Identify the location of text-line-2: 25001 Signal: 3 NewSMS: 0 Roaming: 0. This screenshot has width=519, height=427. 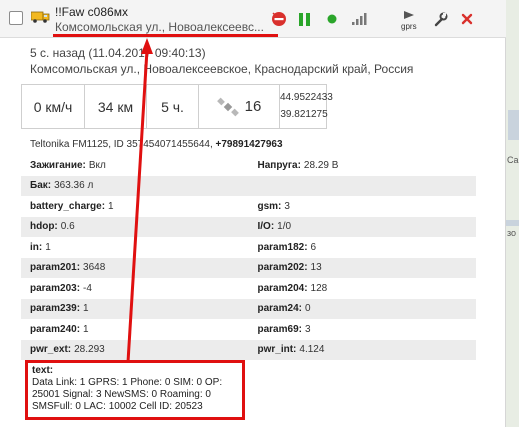
(121, 394).